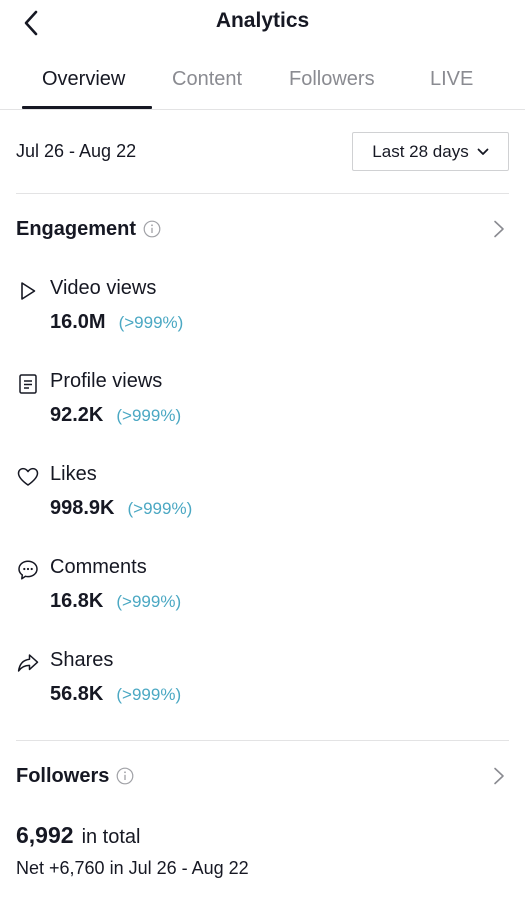 Image resolution: width=525 pixels, height=900 pixels. I want to click on metric-label: Comments, so click(98, 567).